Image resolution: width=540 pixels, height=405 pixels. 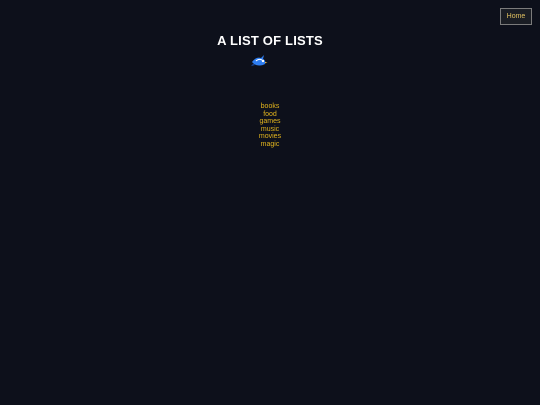 I want to click on list-item: books, so click(x=270, y=107).